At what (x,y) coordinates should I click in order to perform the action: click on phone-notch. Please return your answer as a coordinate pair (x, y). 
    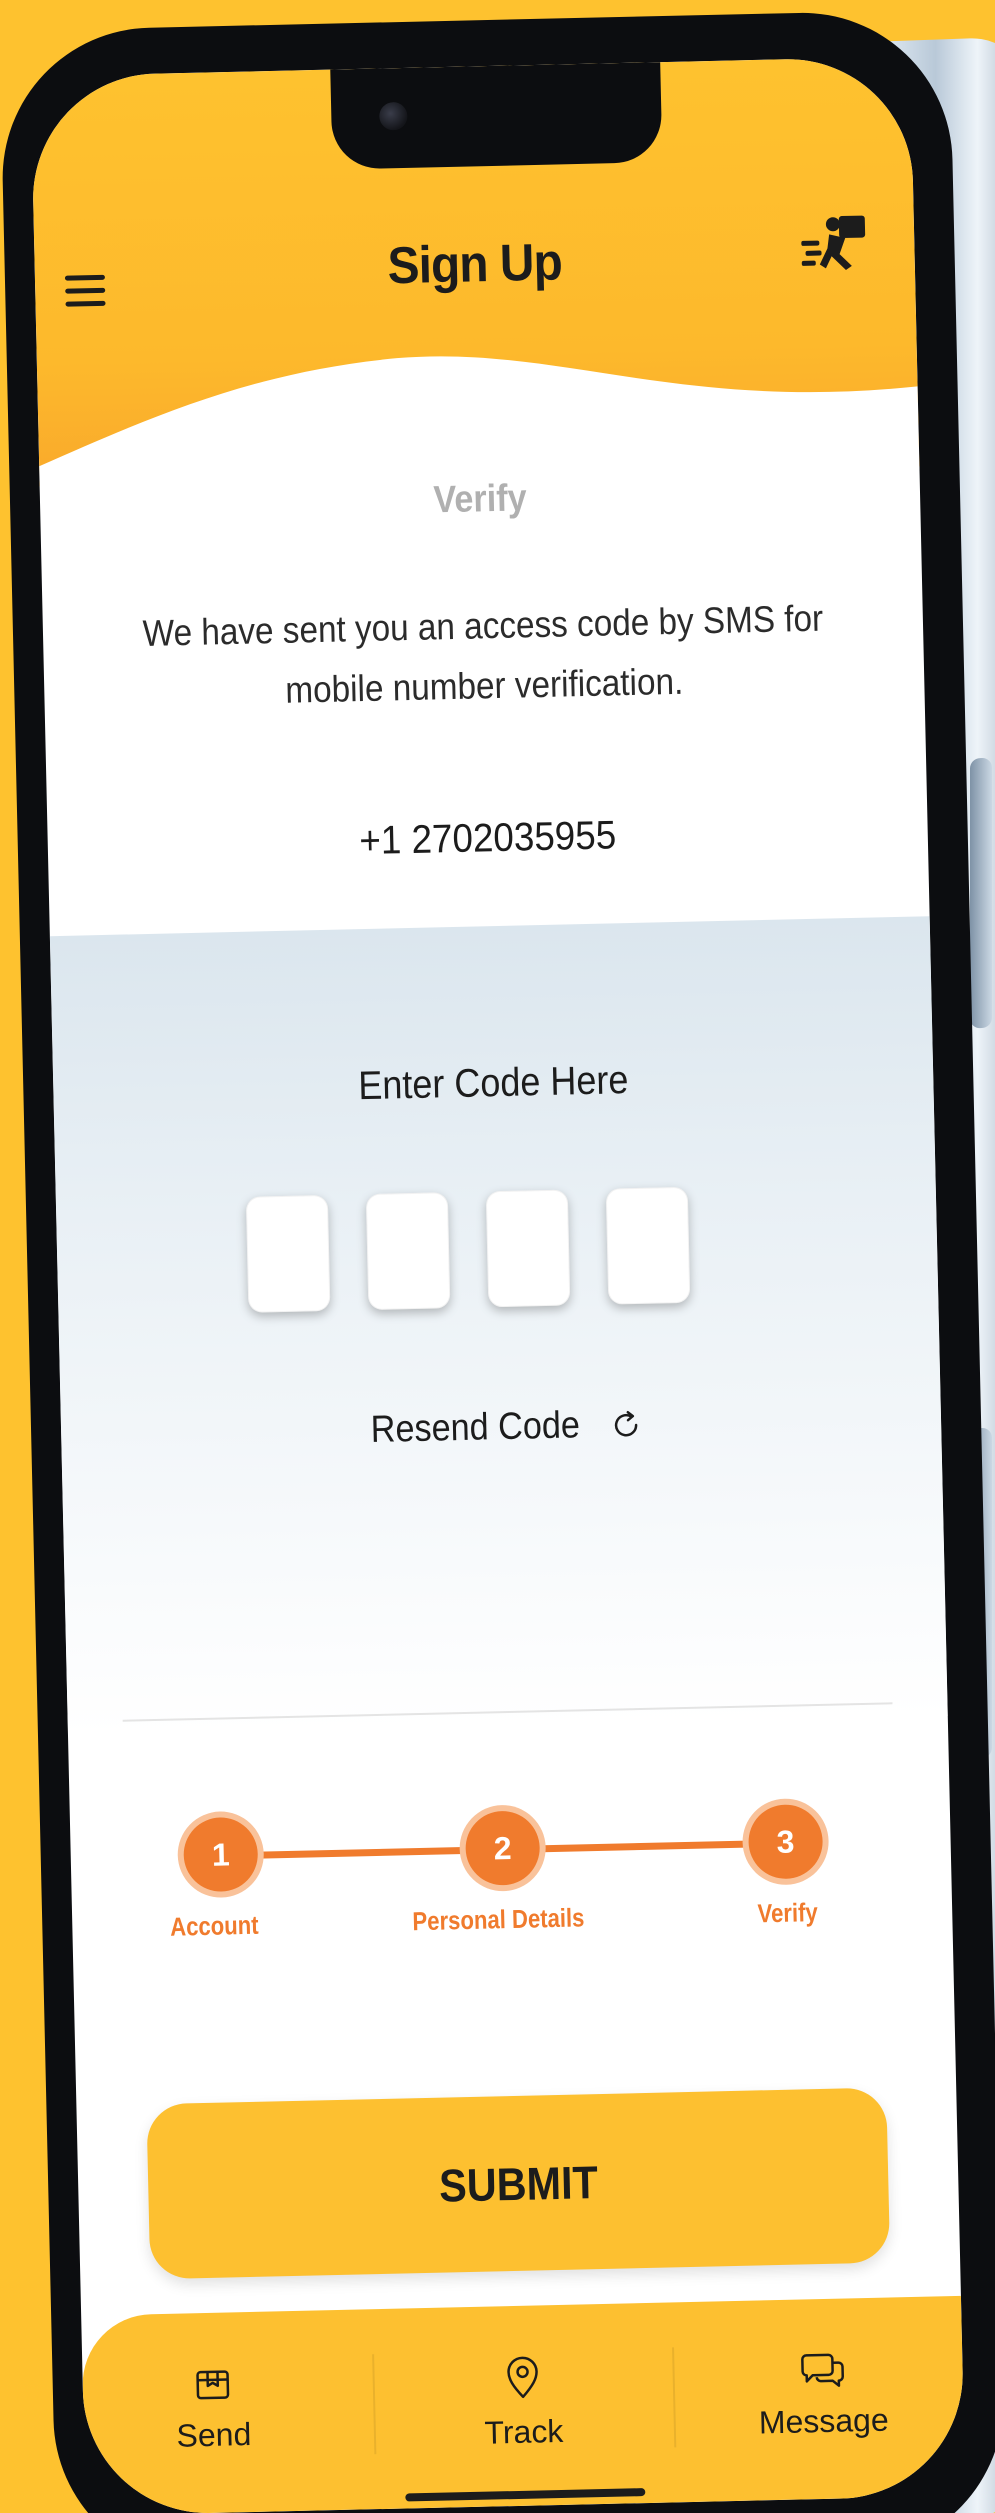
    Looking at the image, I should click on (496, 116).